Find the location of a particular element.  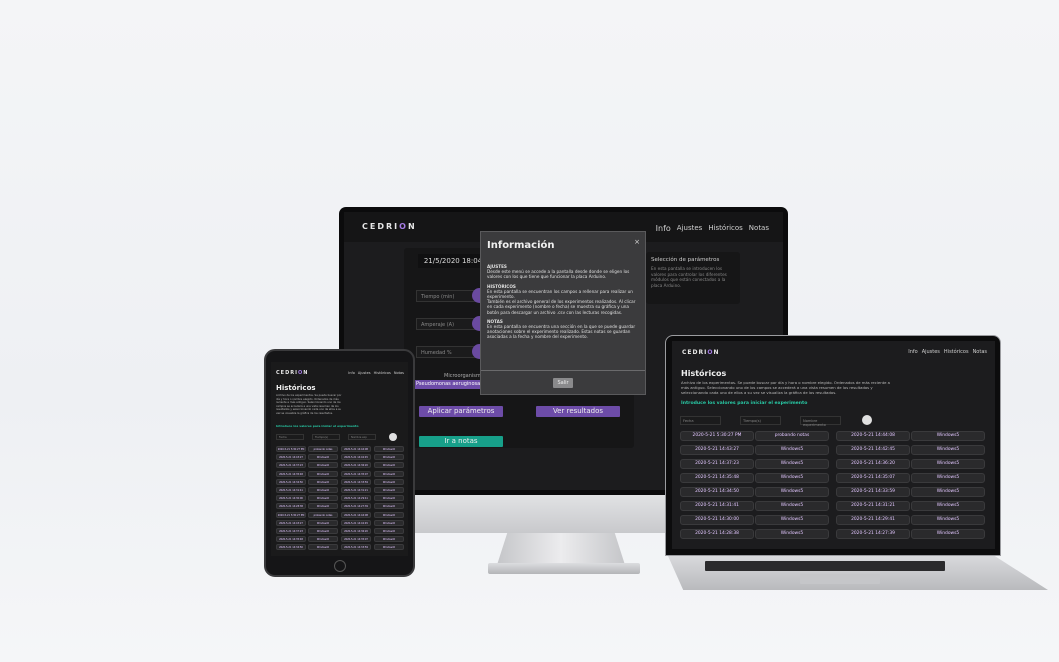

laptop-history-cell: 2020-5-21 14:44:08 is located at coordinates (873, 436).